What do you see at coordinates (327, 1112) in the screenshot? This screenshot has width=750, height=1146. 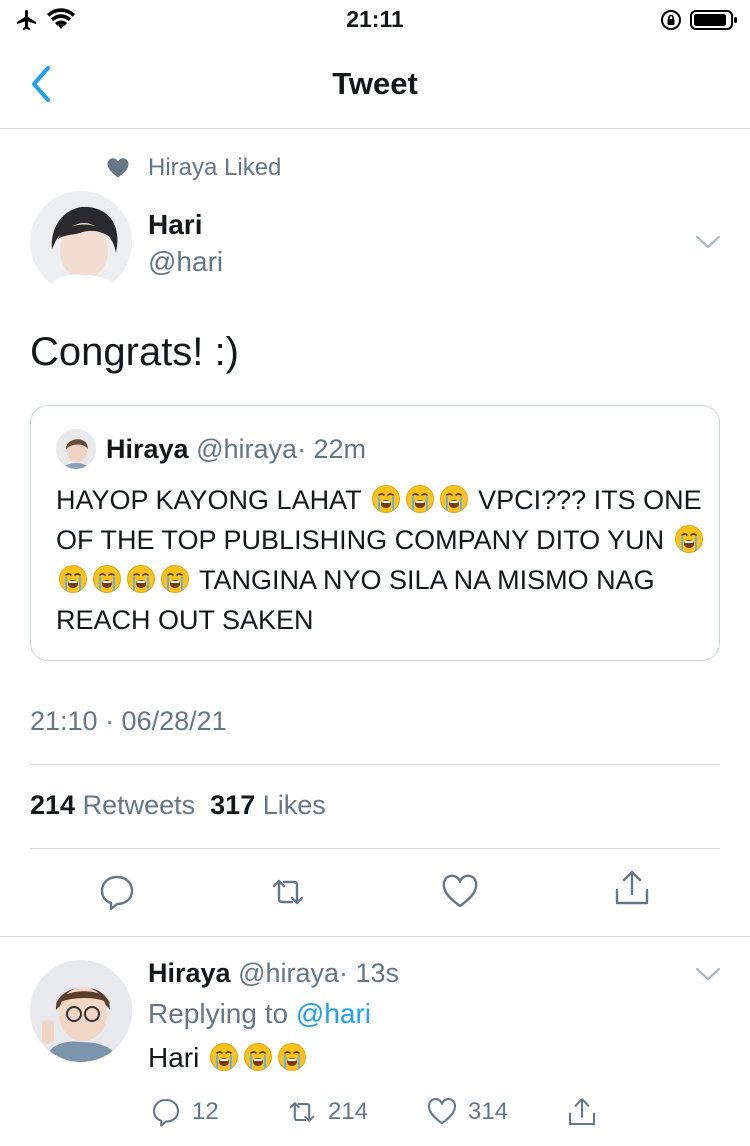 I see `retweet-action: 214` at bounding box center [327, 1112].